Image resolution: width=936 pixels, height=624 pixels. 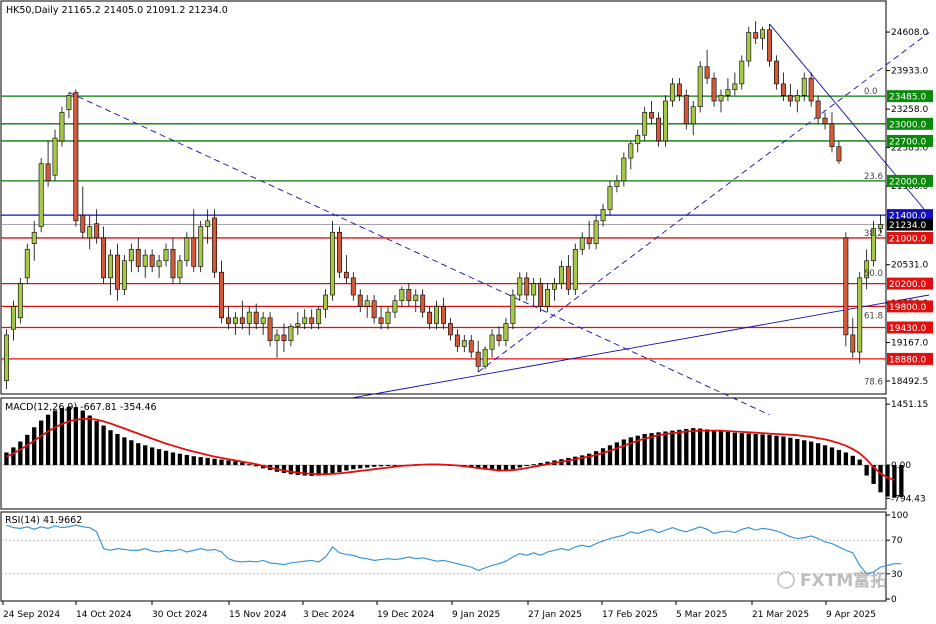 I want to click on x-tick-label-6: 9 Jan 2025, so click(x=476, y=615).